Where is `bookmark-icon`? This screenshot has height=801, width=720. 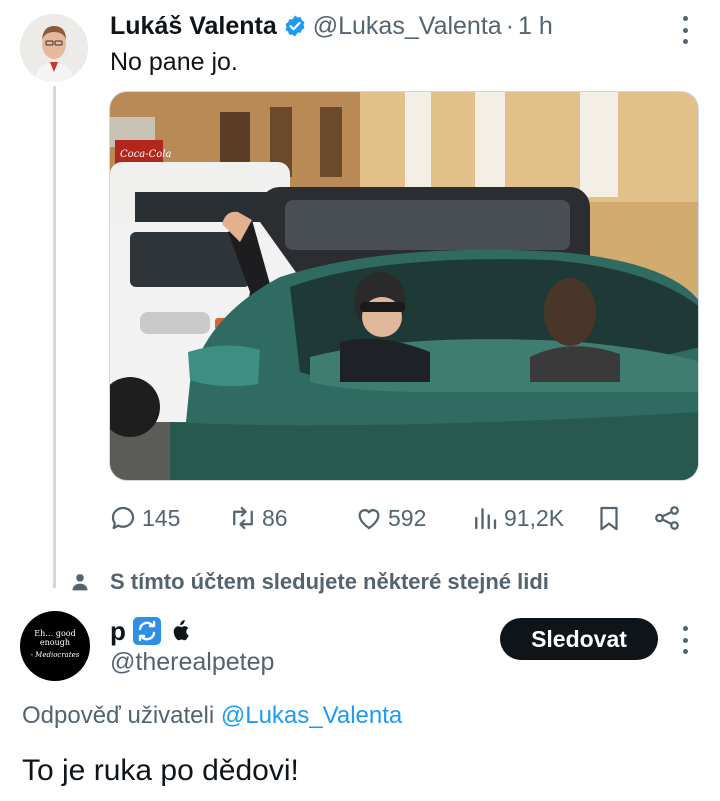 bookmark-icon is located at coordinates (609, 518).